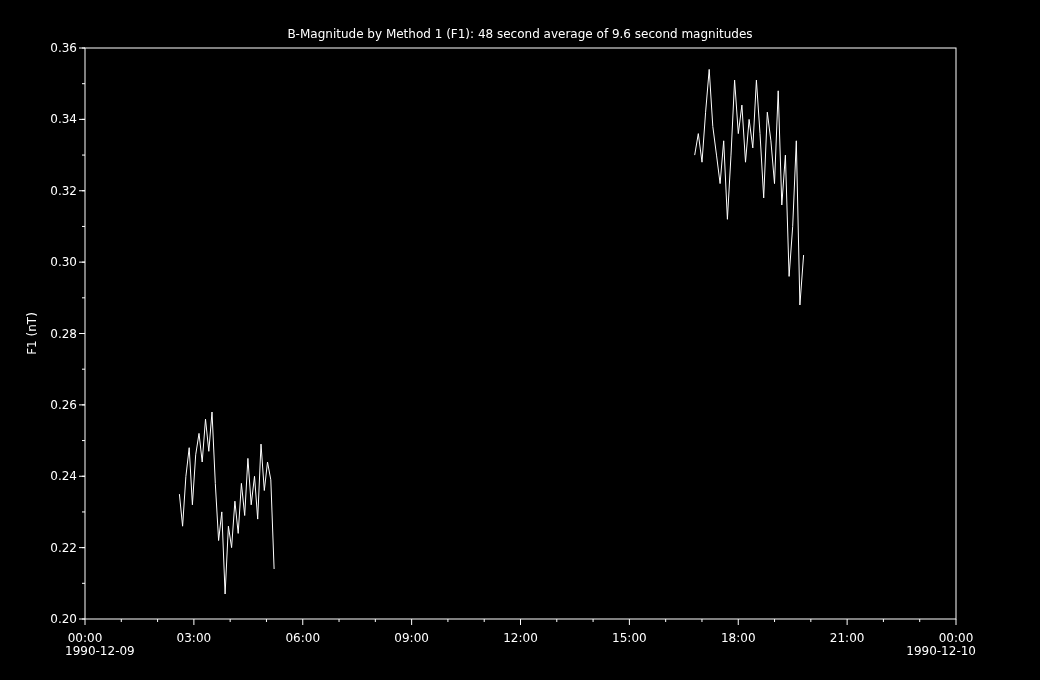 The height and width of the screenshot is (680, 1040). What do you see at coordinates (63, 404) in the screenshot?
I see `tick-label: 0.26` at bounding box center [63, 404].